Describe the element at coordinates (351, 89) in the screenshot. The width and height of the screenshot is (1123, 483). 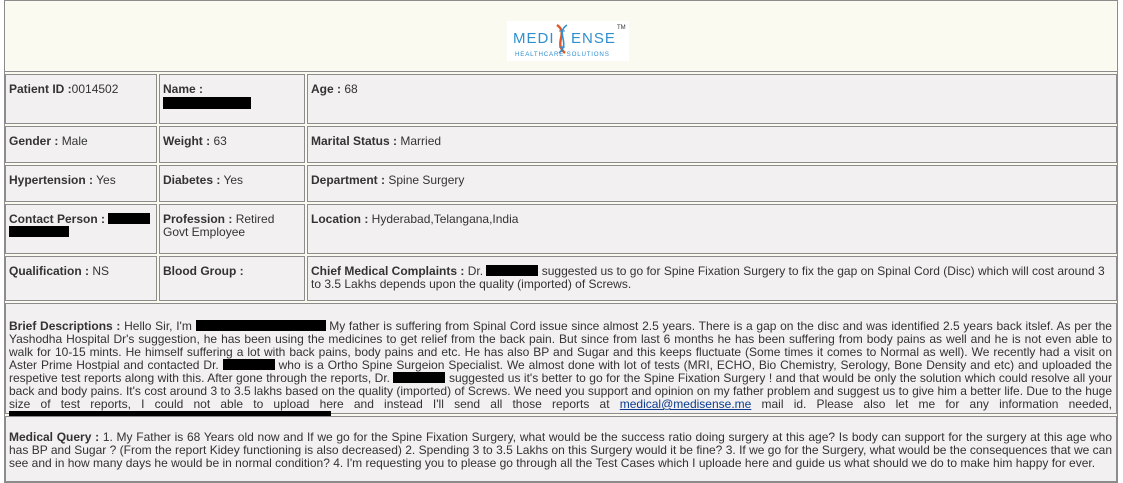
I see `age-value: 68` at that location.